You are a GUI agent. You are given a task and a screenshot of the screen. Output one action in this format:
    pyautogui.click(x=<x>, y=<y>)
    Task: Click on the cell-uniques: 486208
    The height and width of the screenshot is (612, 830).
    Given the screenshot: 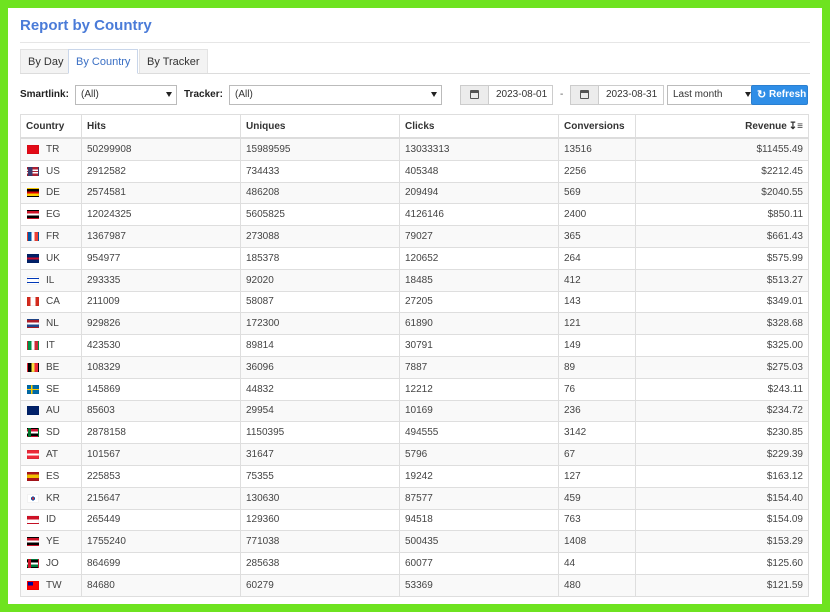 What is the action you would take?
    pyautogui.click(x=320, y=193)
    